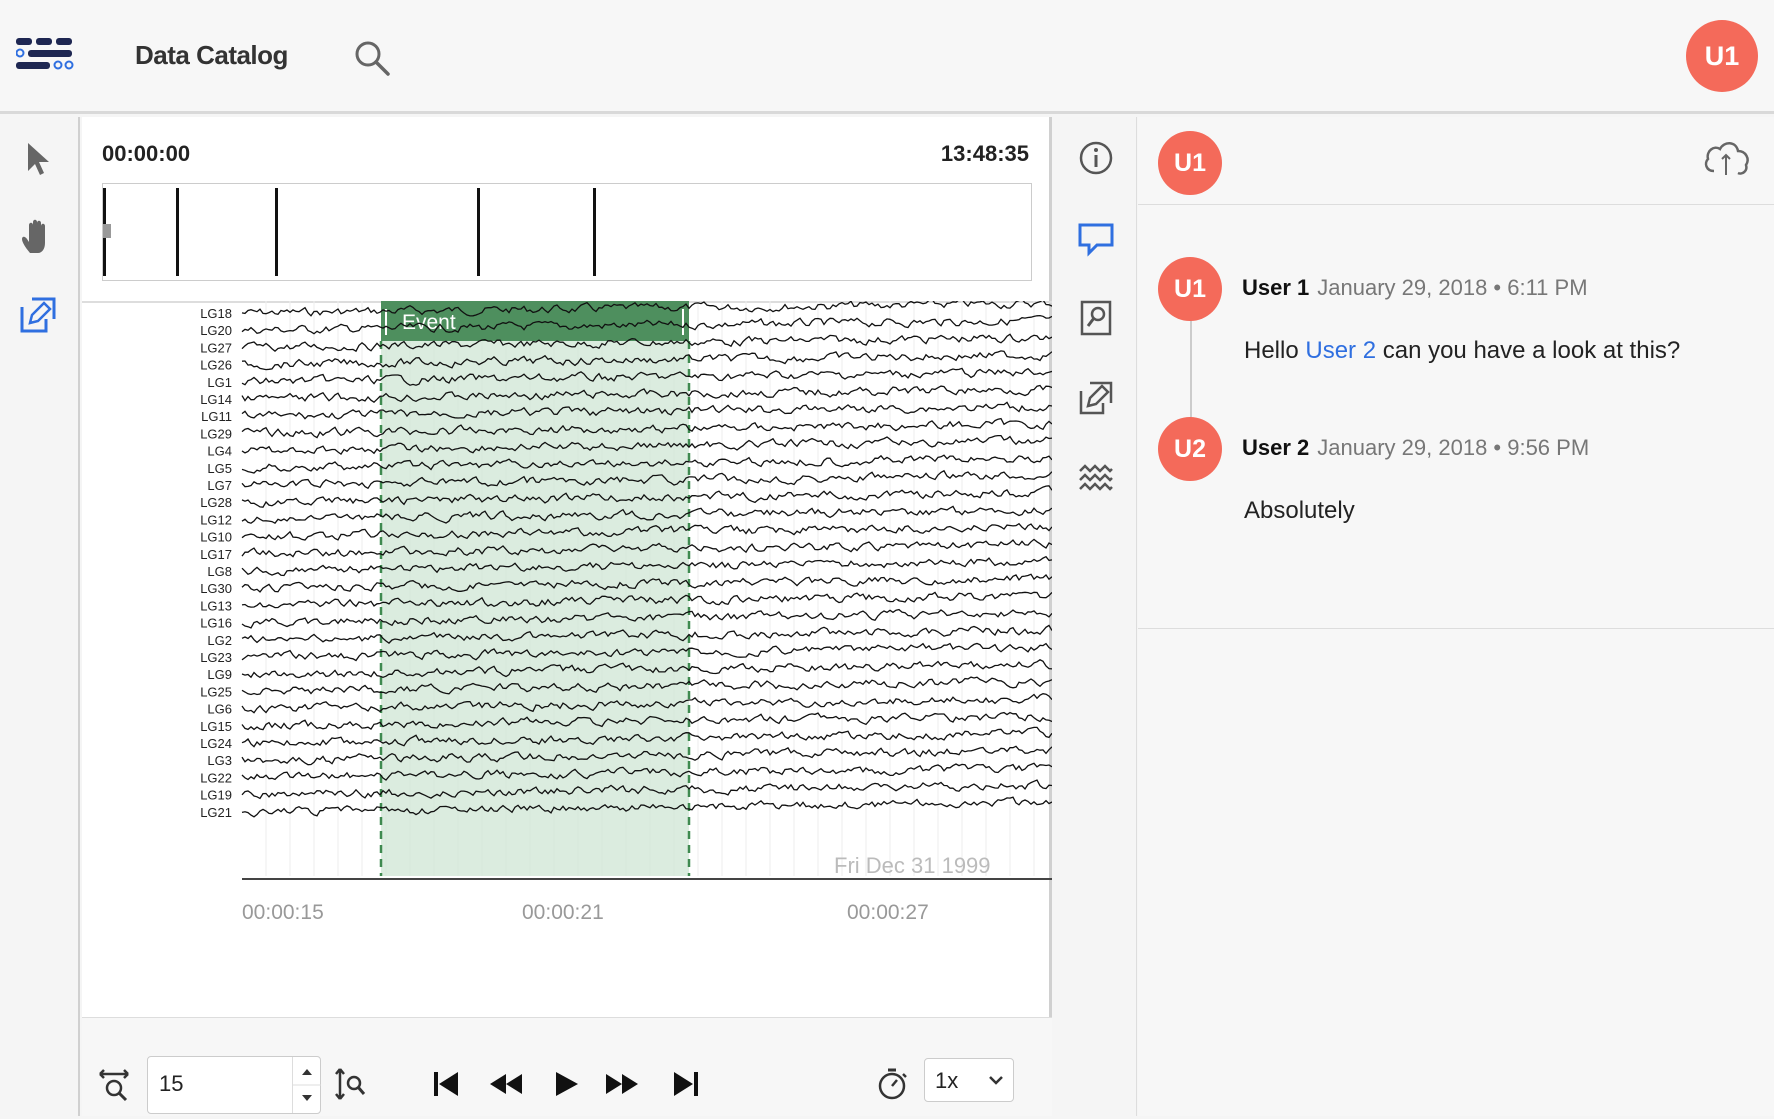 The image size is (1774, 1119). I want to click on channel-label: LG30, so click(216, 588).